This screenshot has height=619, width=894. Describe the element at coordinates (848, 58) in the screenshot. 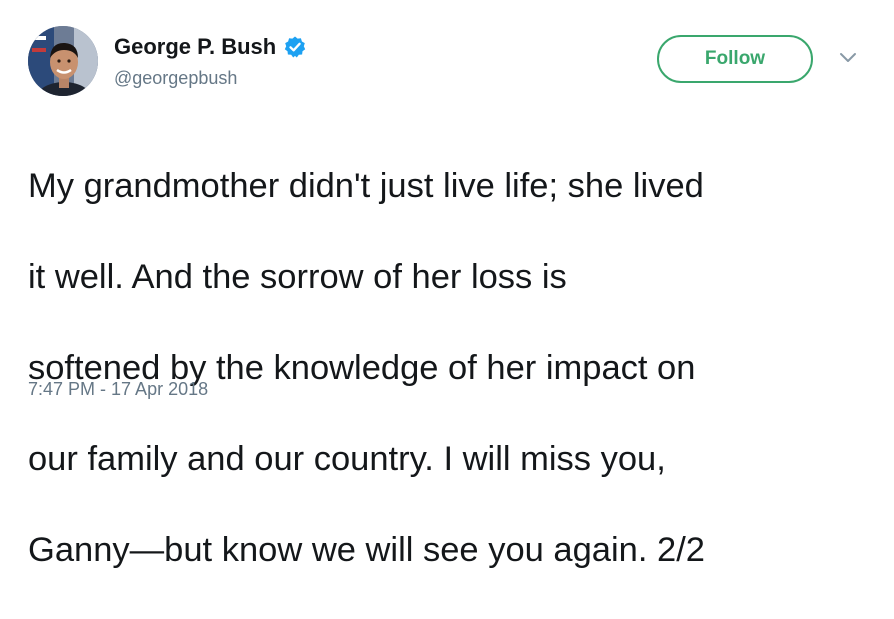

I see `chevron-down-icon` at that location.